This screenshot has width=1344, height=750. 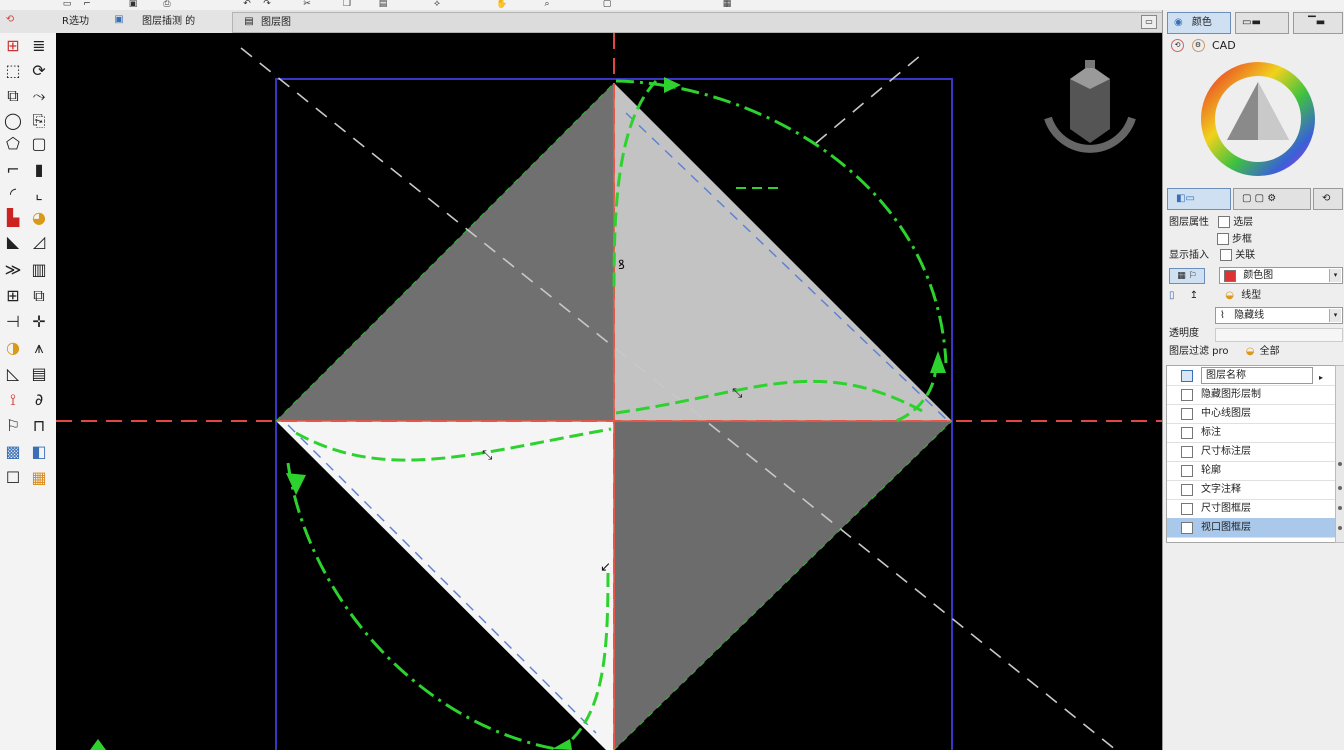 I want to click on wall-icon: ▮, so click(x=39, y=170).